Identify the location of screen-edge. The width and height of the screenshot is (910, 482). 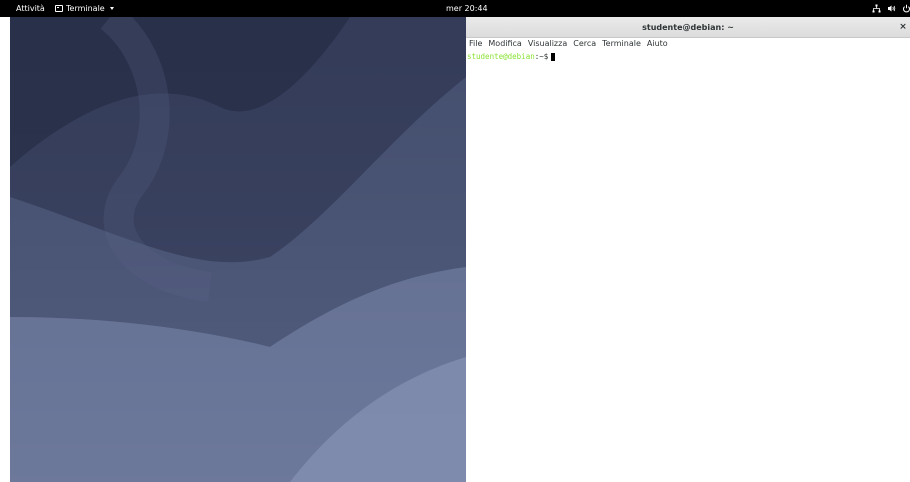
(5, 249).